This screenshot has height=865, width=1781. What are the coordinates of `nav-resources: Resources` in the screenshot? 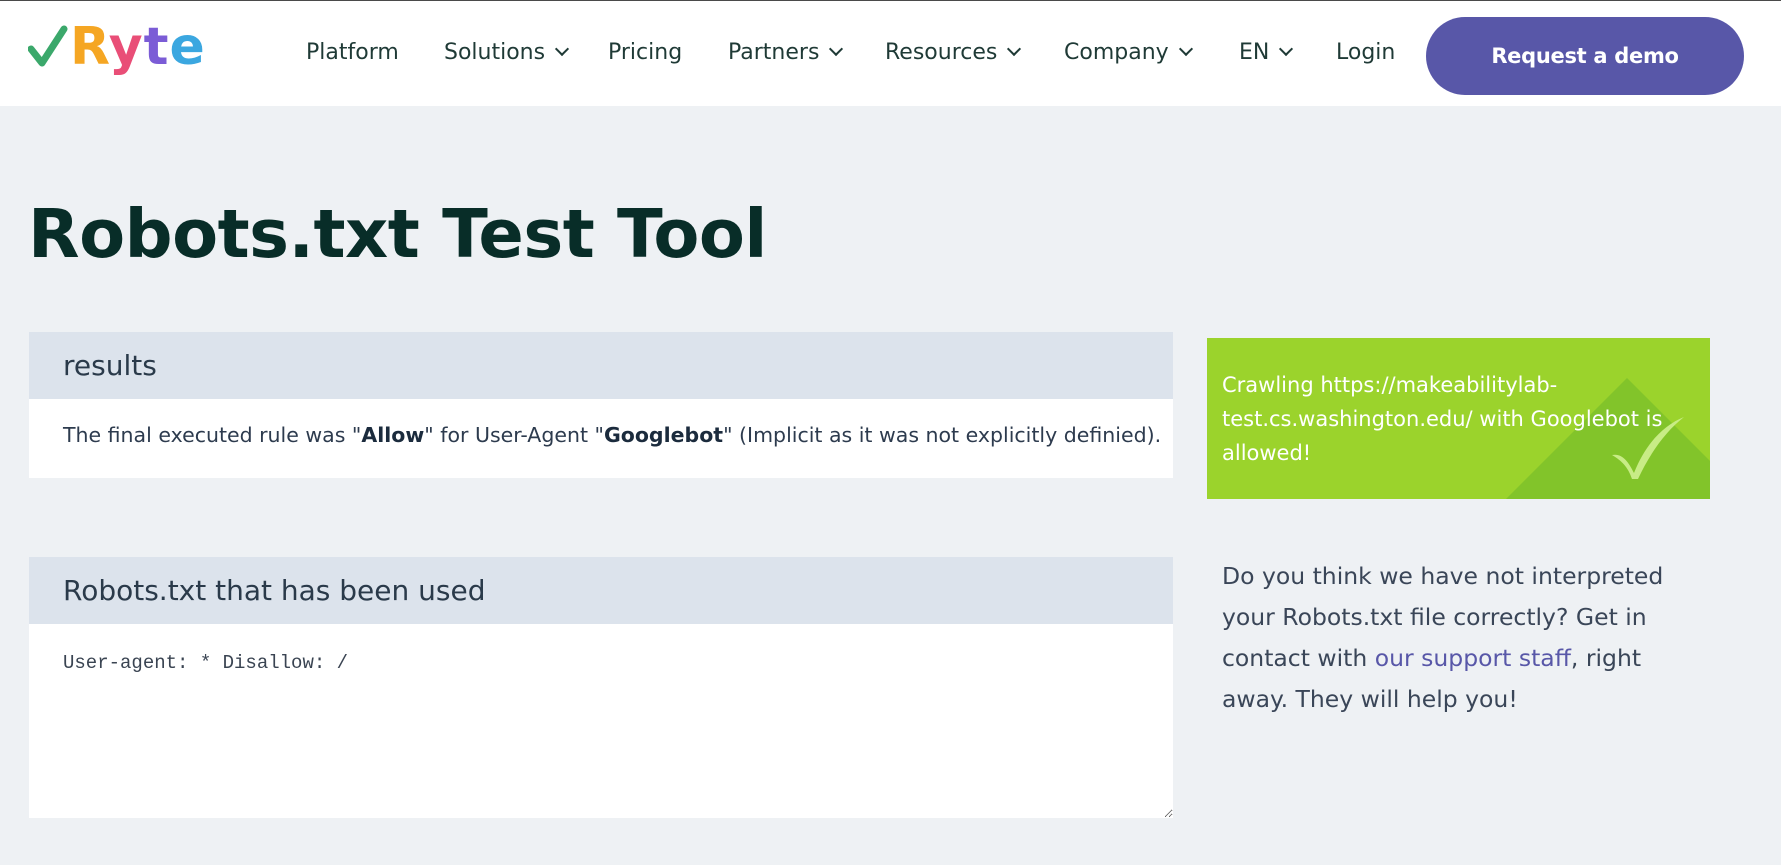 It's located at (953, 52).